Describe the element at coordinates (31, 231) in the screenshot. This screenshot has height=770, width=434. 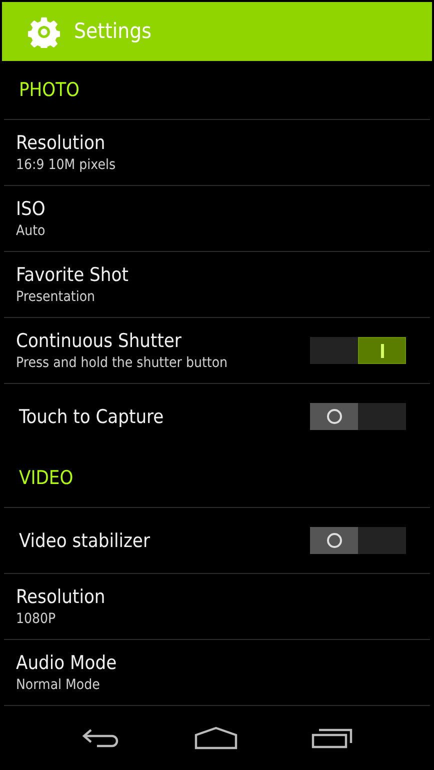
I see `setting-value: Auto` at that location.